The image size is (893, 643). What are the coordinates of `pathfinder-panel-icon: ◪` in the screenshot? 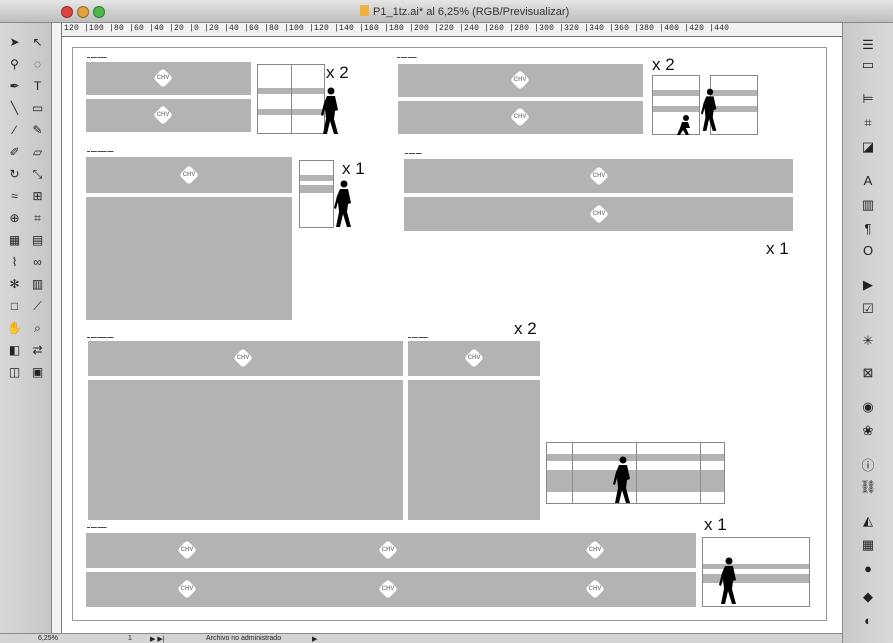 It's located at (868, 147).